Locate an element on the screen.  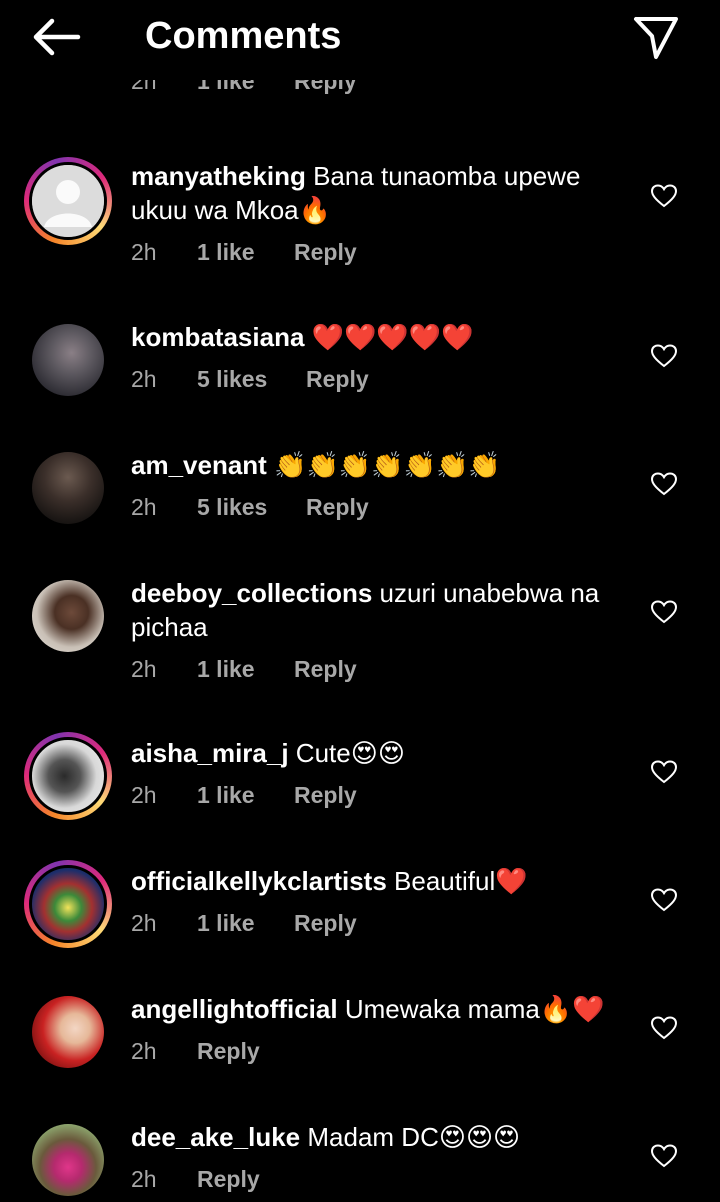
comment-body: aisha_mira_j Cute😍😍 is located at coordinates (376, 753).